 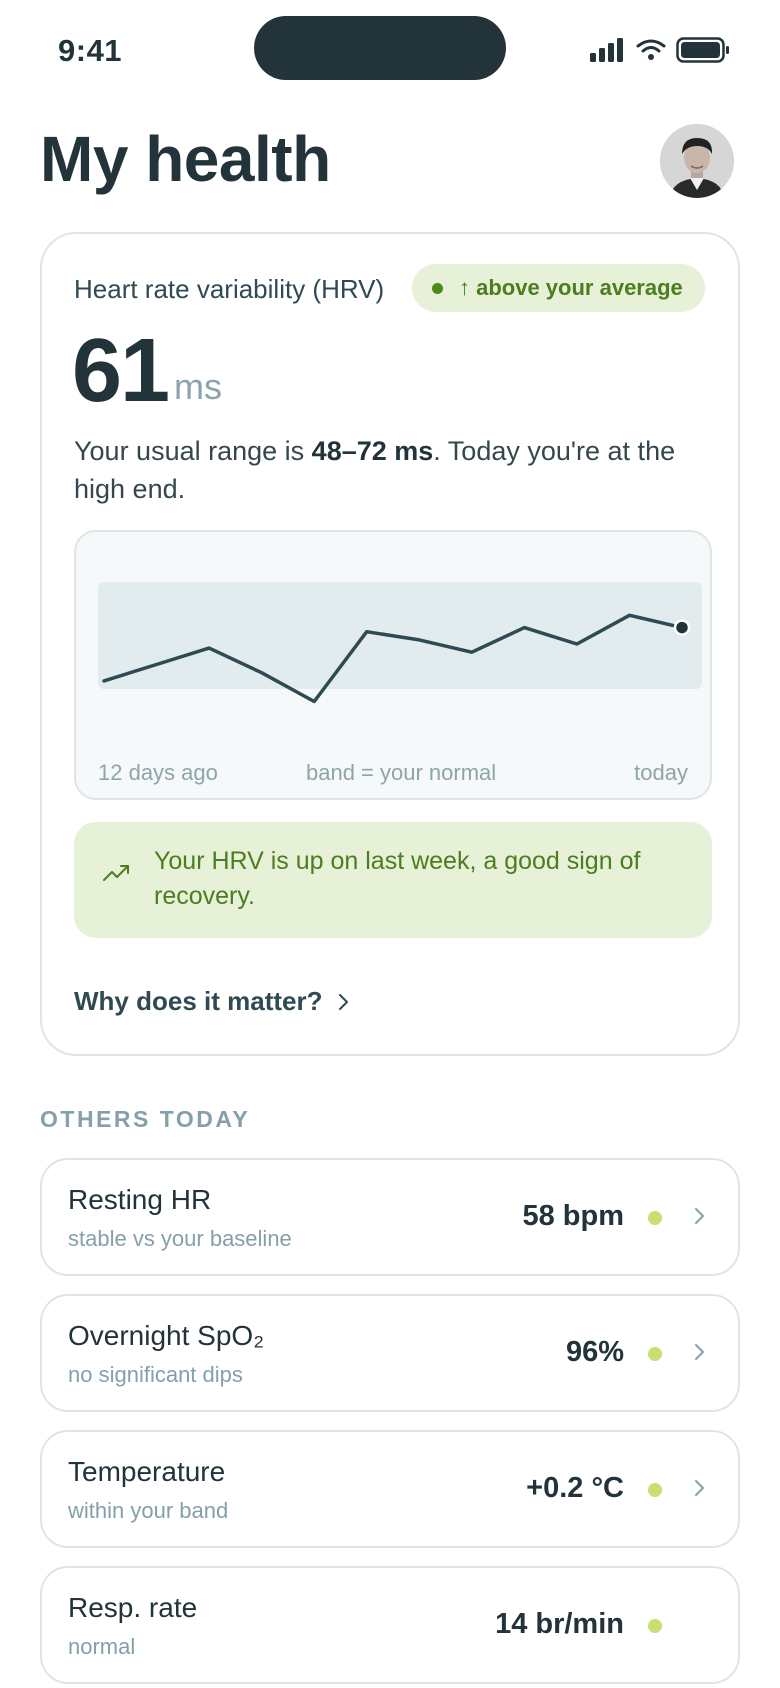 I want to click on dynamic-island, so click(x=380, y=48).